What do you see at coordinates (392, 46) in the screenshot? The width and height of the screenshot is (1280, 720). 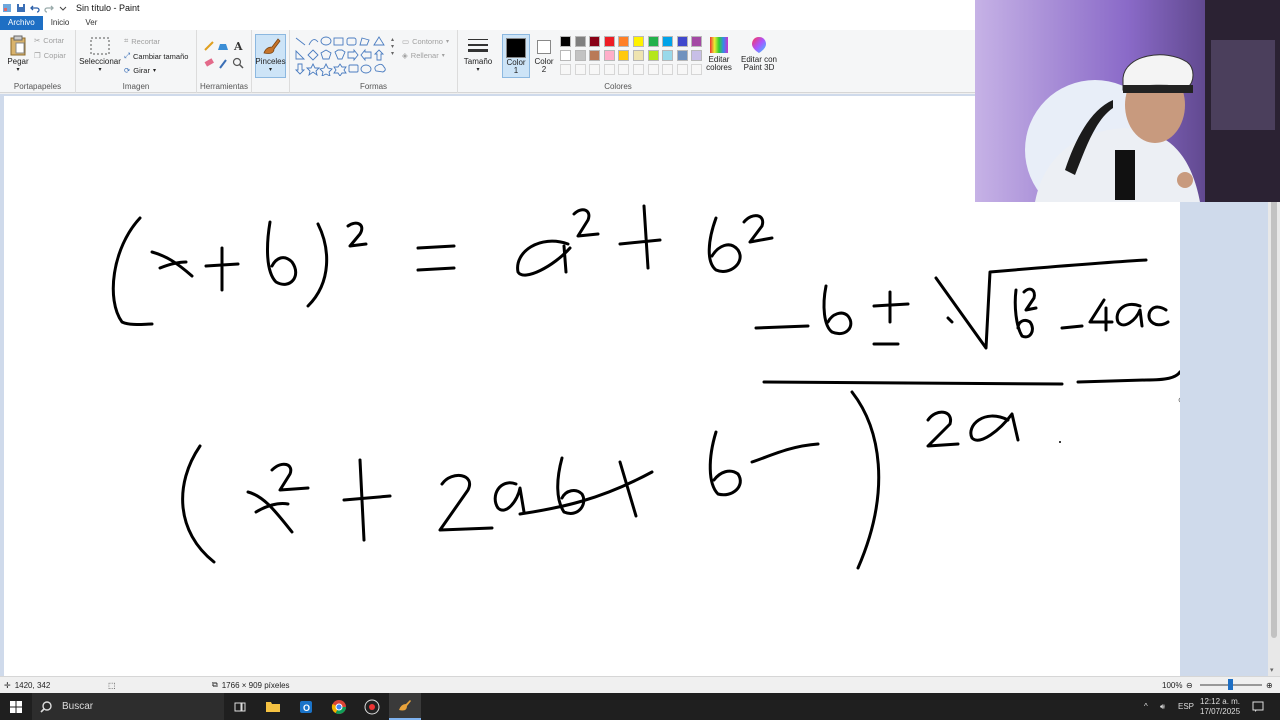 I see `shapes-scroll: ▴ ▾ ▾` at bounding box center [392, 46].